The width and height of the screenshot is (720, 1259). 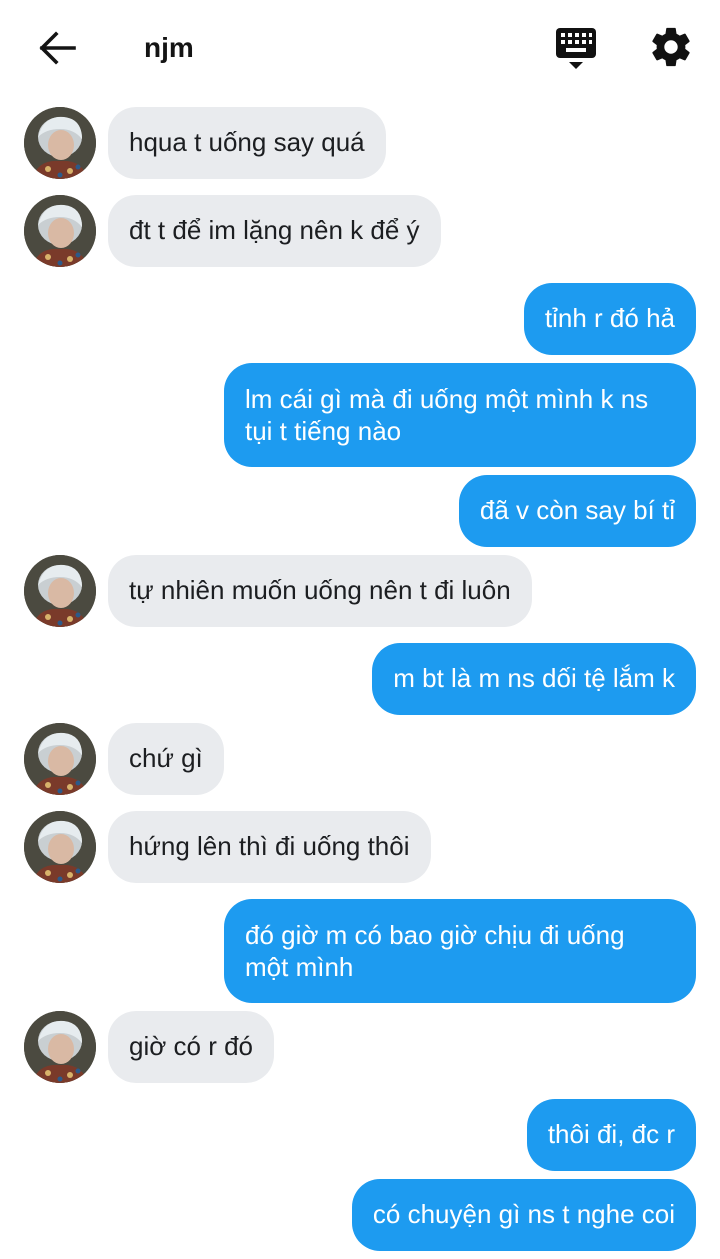 I want to click on incoming-message: hứng lên thì đi uống thôi, so click(x=269, y=847).